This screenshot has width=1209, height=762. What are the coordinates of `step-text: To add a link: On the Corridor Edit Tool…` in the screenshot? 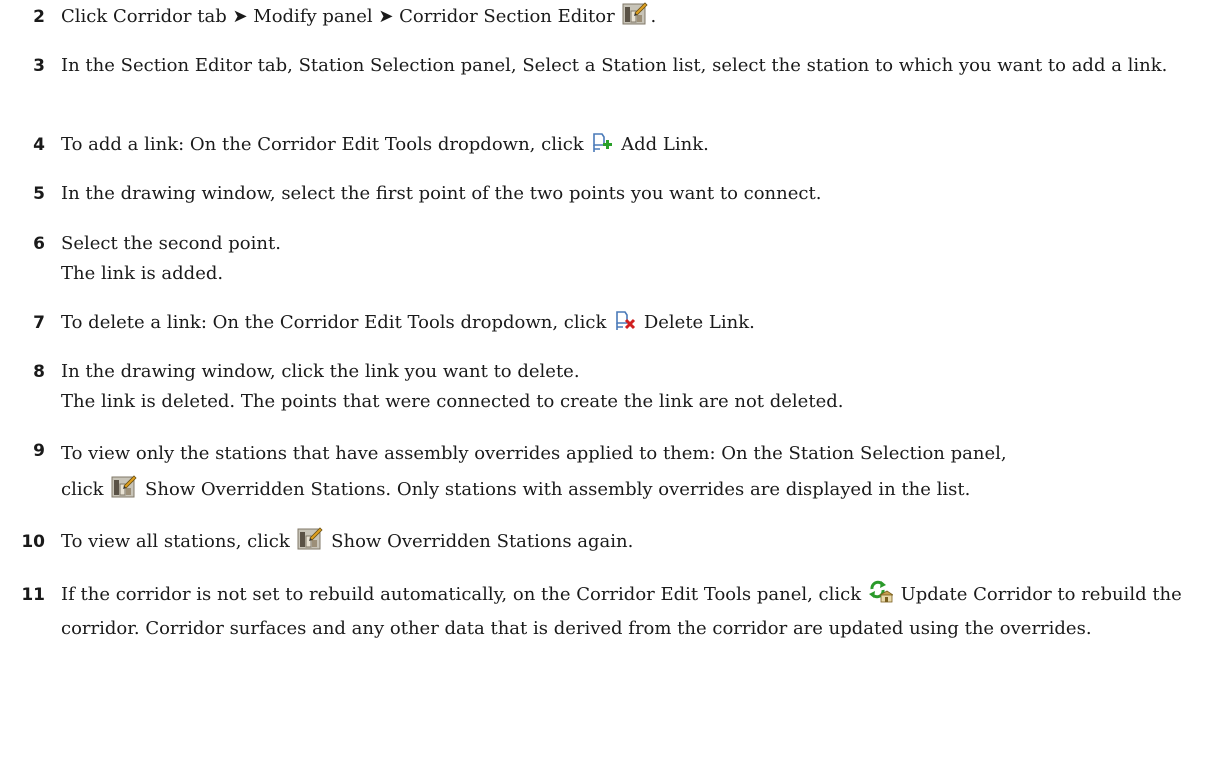 It's located at (325, 144).